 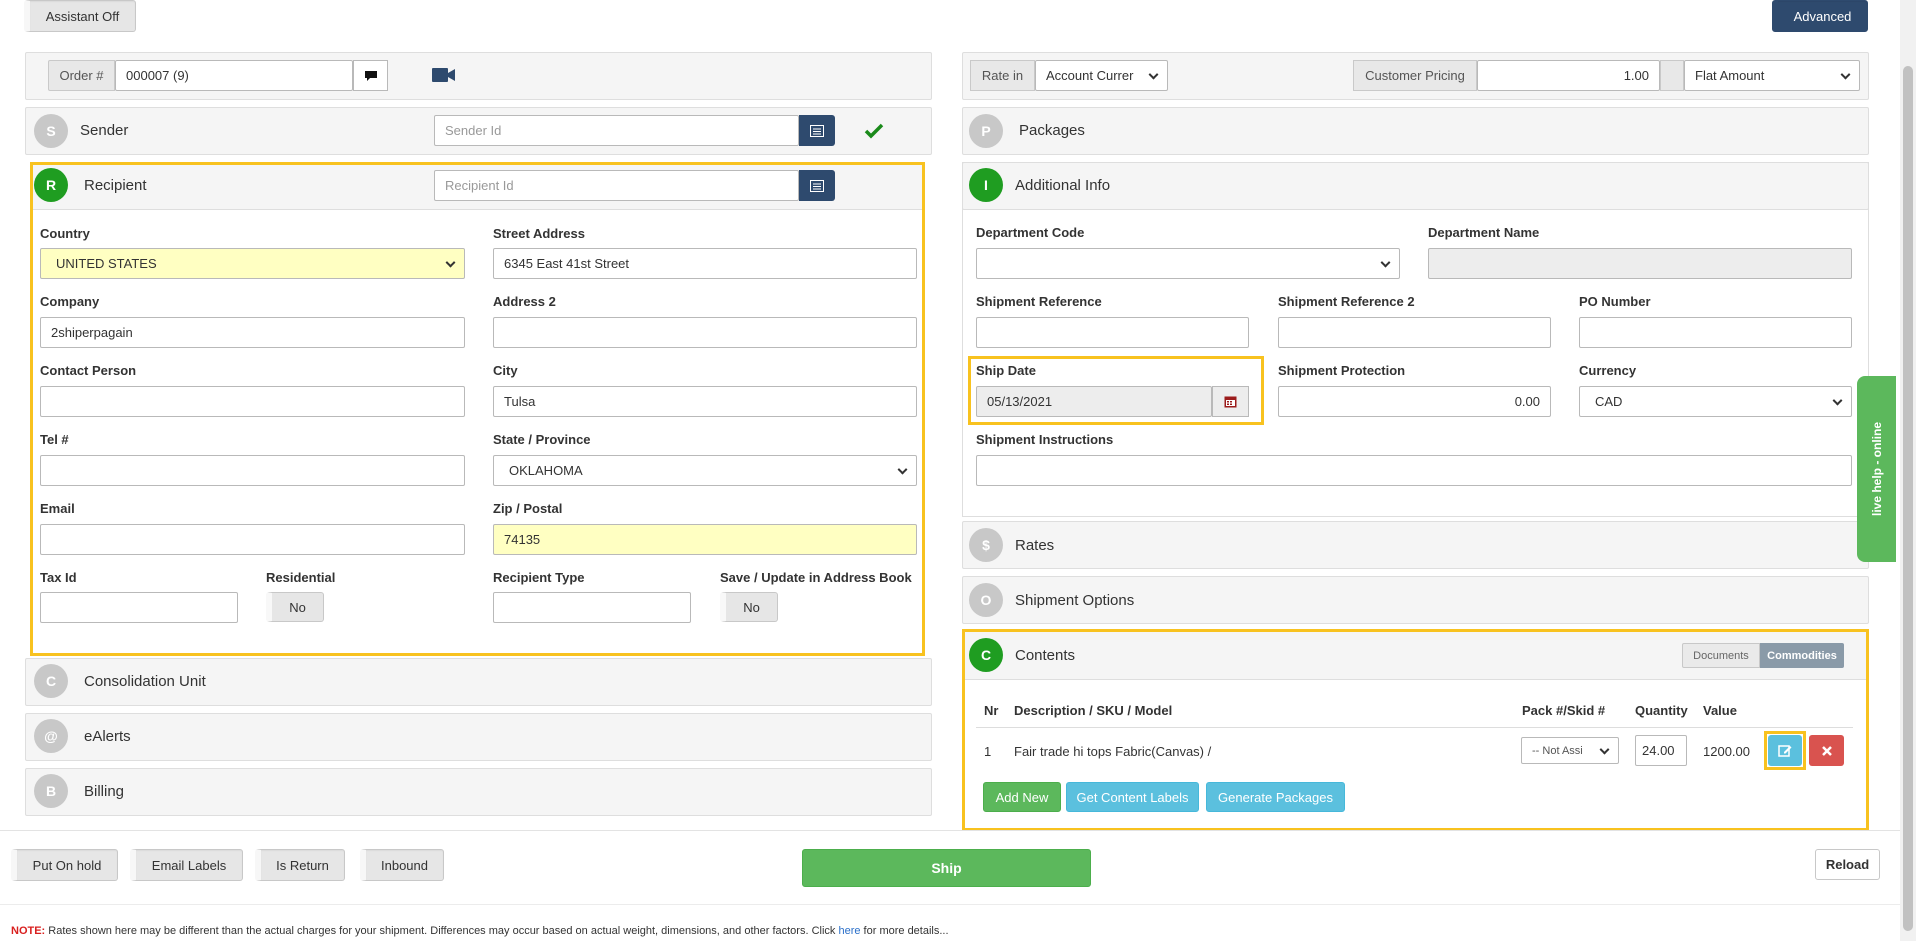 What do you see at coordinates (104, 130) in the screenshot?
I see `sender-title: Sender` at bounding box center [104, 130].